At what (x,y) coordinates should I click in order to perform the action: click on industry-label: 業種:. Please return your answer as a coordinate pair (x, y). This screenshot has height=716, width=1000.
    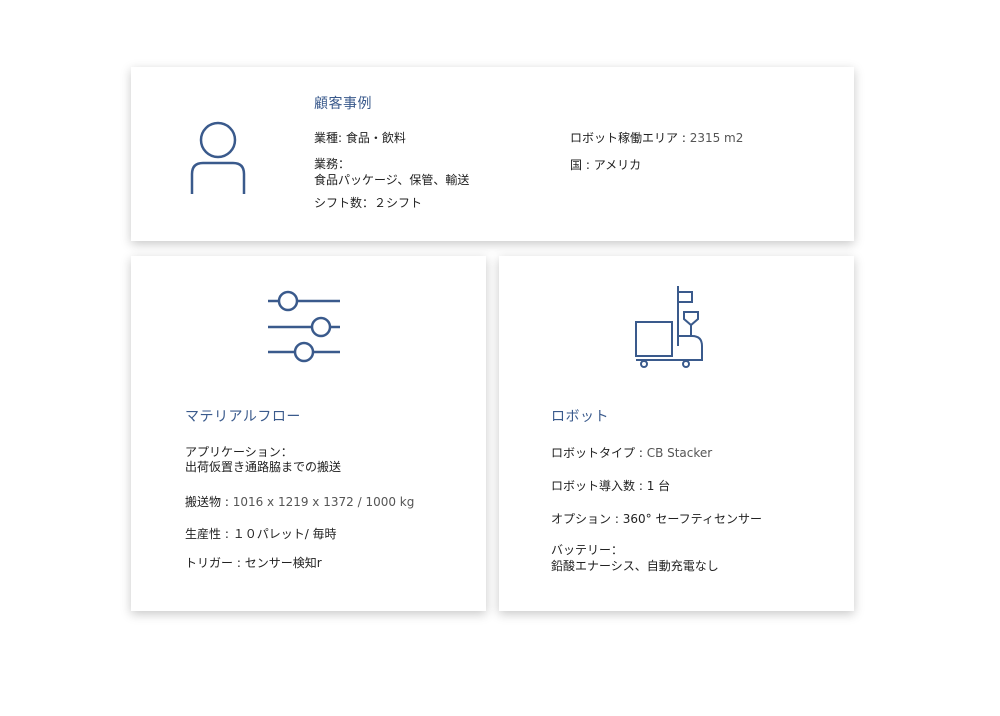
    Looking at the image, I should click on (330, 138).